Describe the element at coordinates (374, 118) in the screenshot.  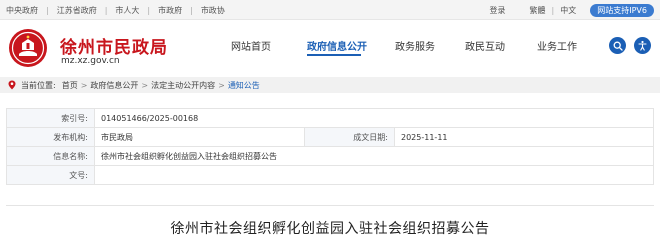
I see `index-value: 014051466/2025-00168` at that location.